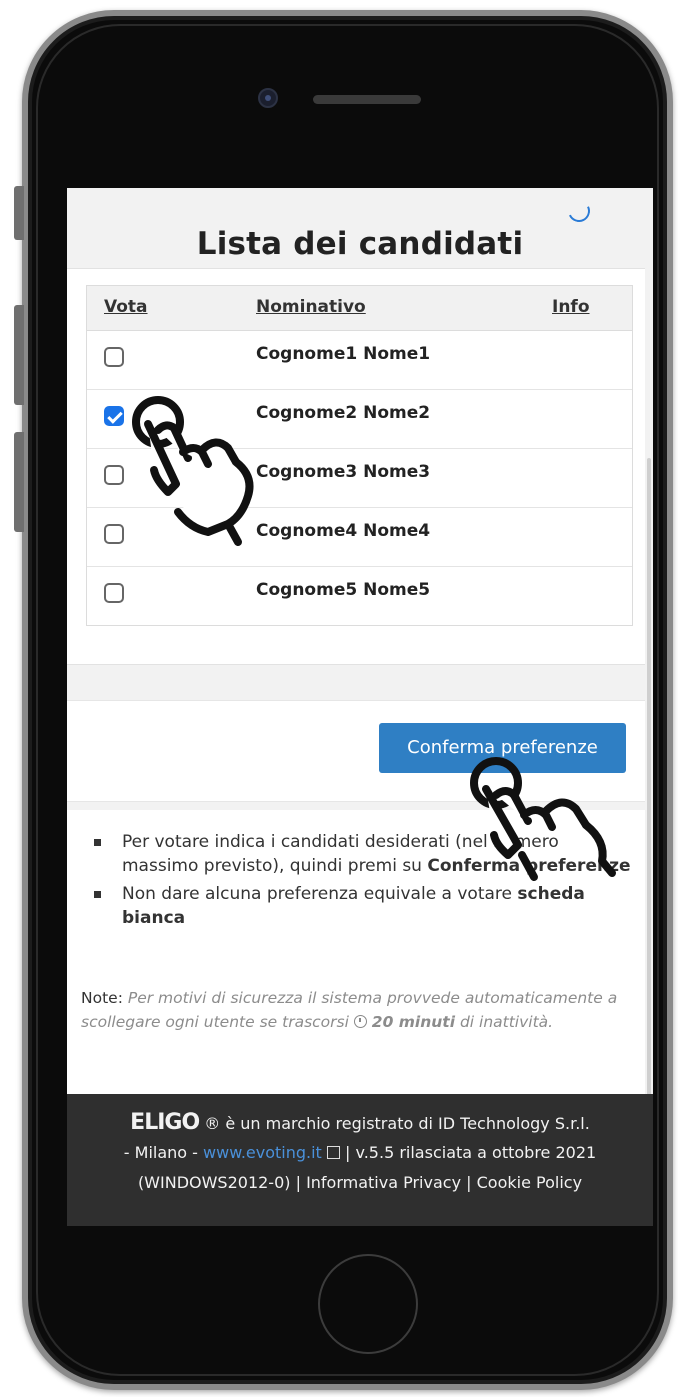 Image resolution: width=683 pixels, height=1397 pixels. I want to click on note-text-end: di inattività., so click(506, 1022).